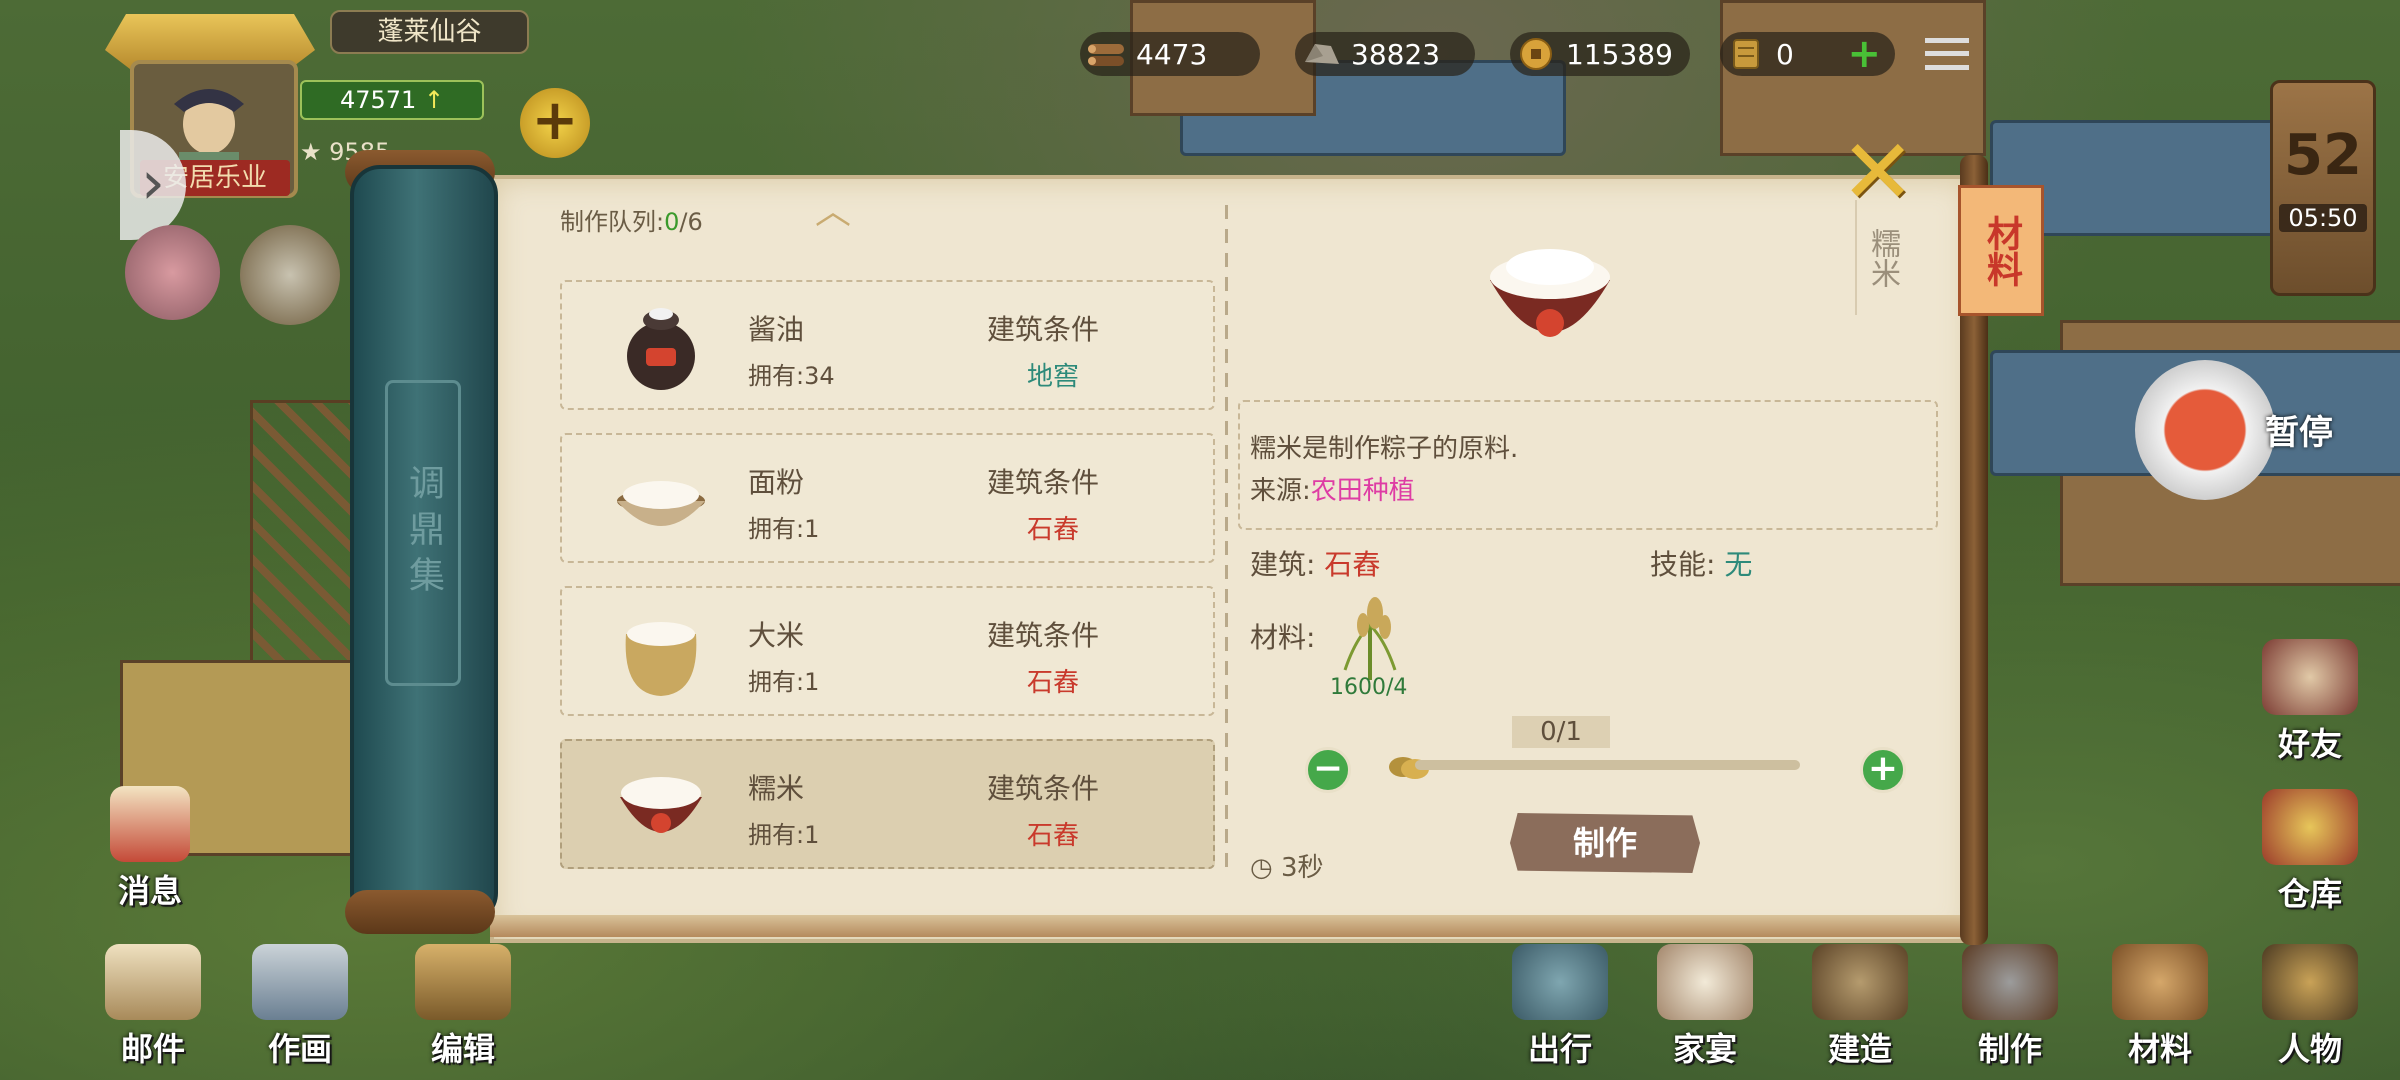 This screenshot has height=1080, width=2400. Describe the element at coordinates (691, 222) in the screenshot. I see `queue-total: /6` at that location.